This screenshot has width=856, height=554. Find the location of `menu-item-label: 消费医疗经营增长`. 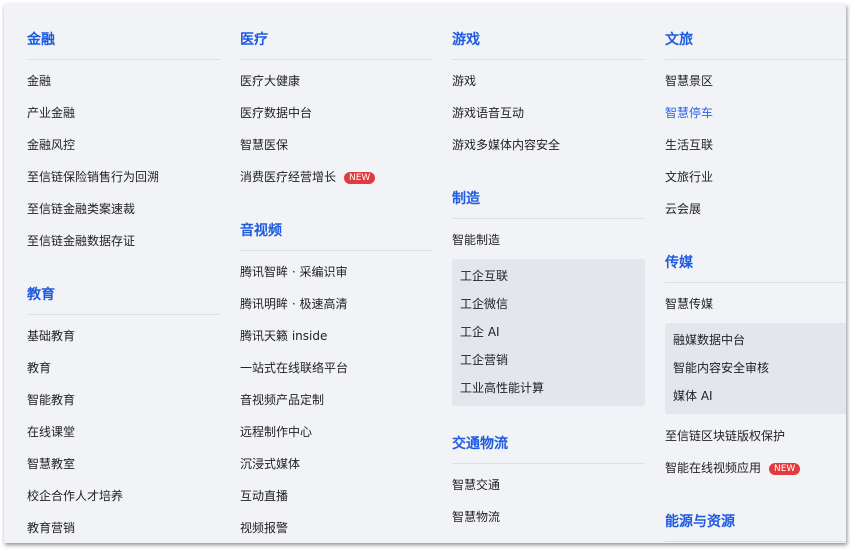

menu-item-label: 消费医疗经营增长 is located at coordinates (288, 177).